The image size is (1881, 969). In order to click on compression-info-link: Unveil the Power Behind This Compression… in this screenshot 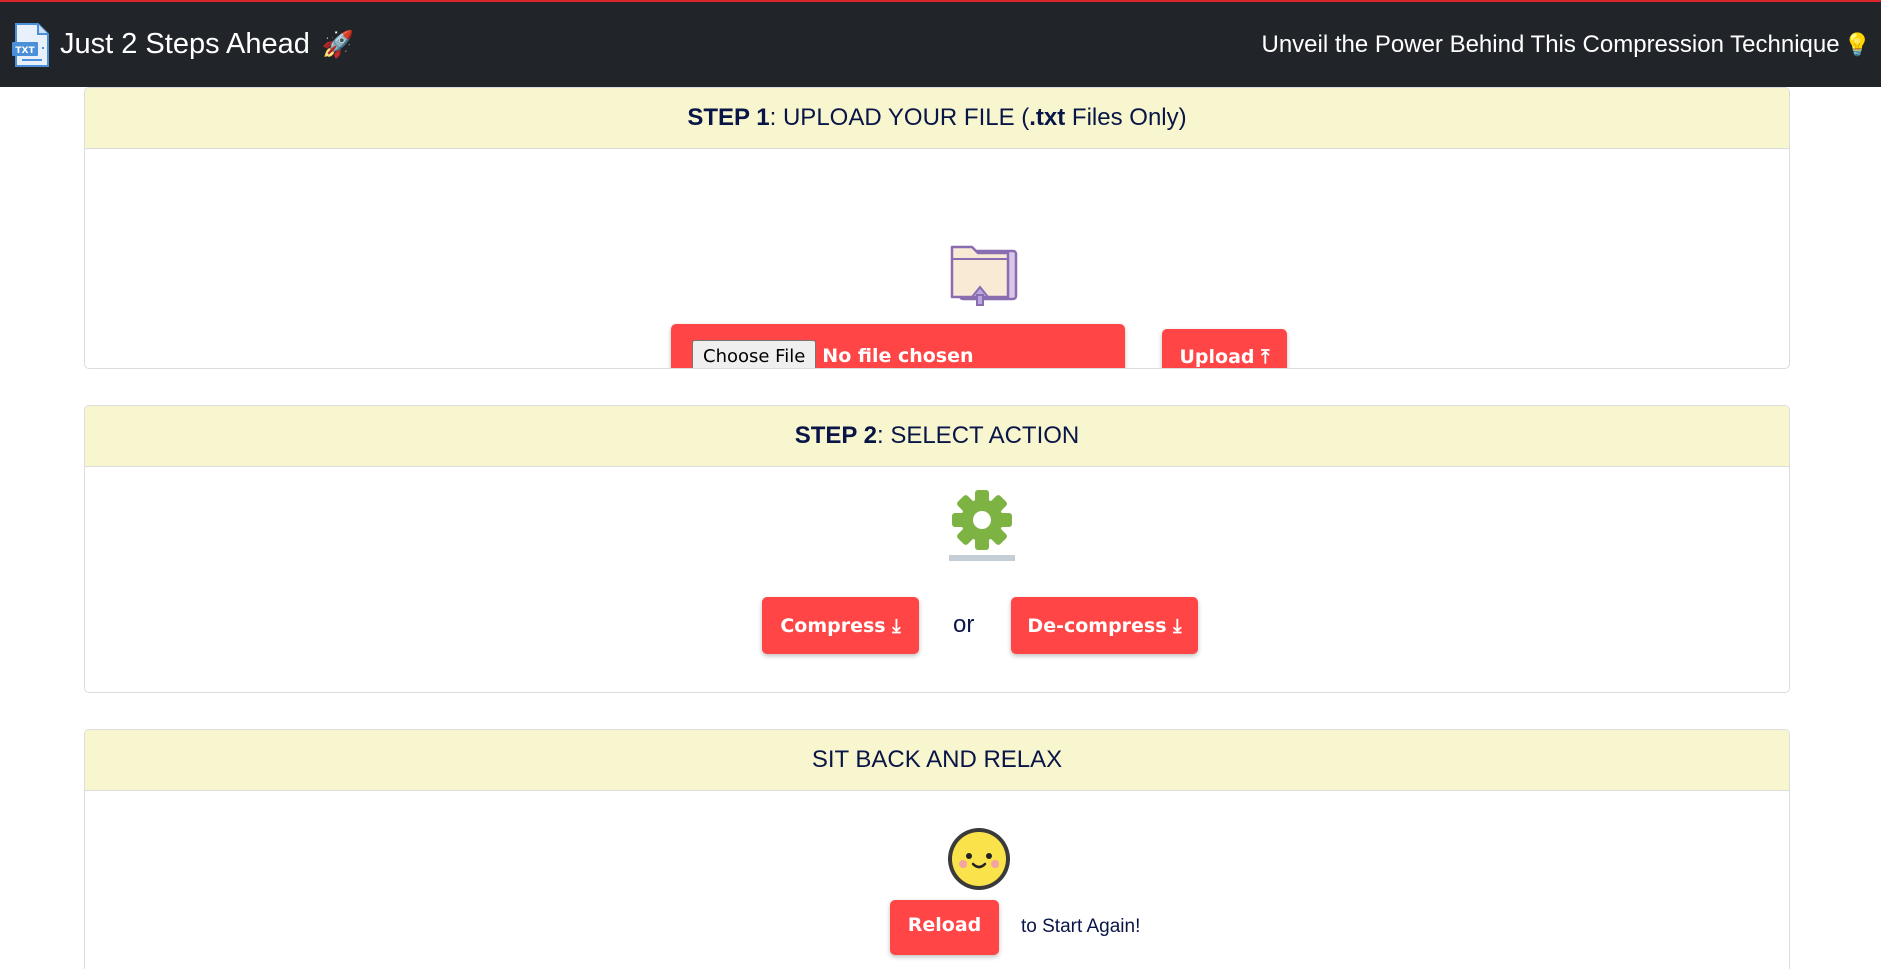, I will do `click(1566, 45)`.